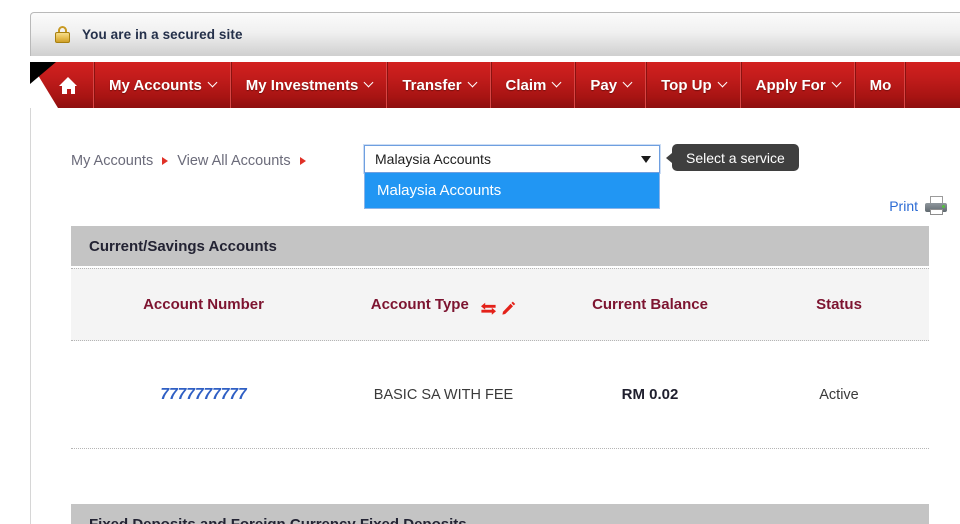 The width and height of the screenshot is (960, 524). What do you see at coordinates (233, 161) in the screenshot?
I see `breadcrumb-item-view-all-accounts: View All Accounts` at bounding box center [233, 161].